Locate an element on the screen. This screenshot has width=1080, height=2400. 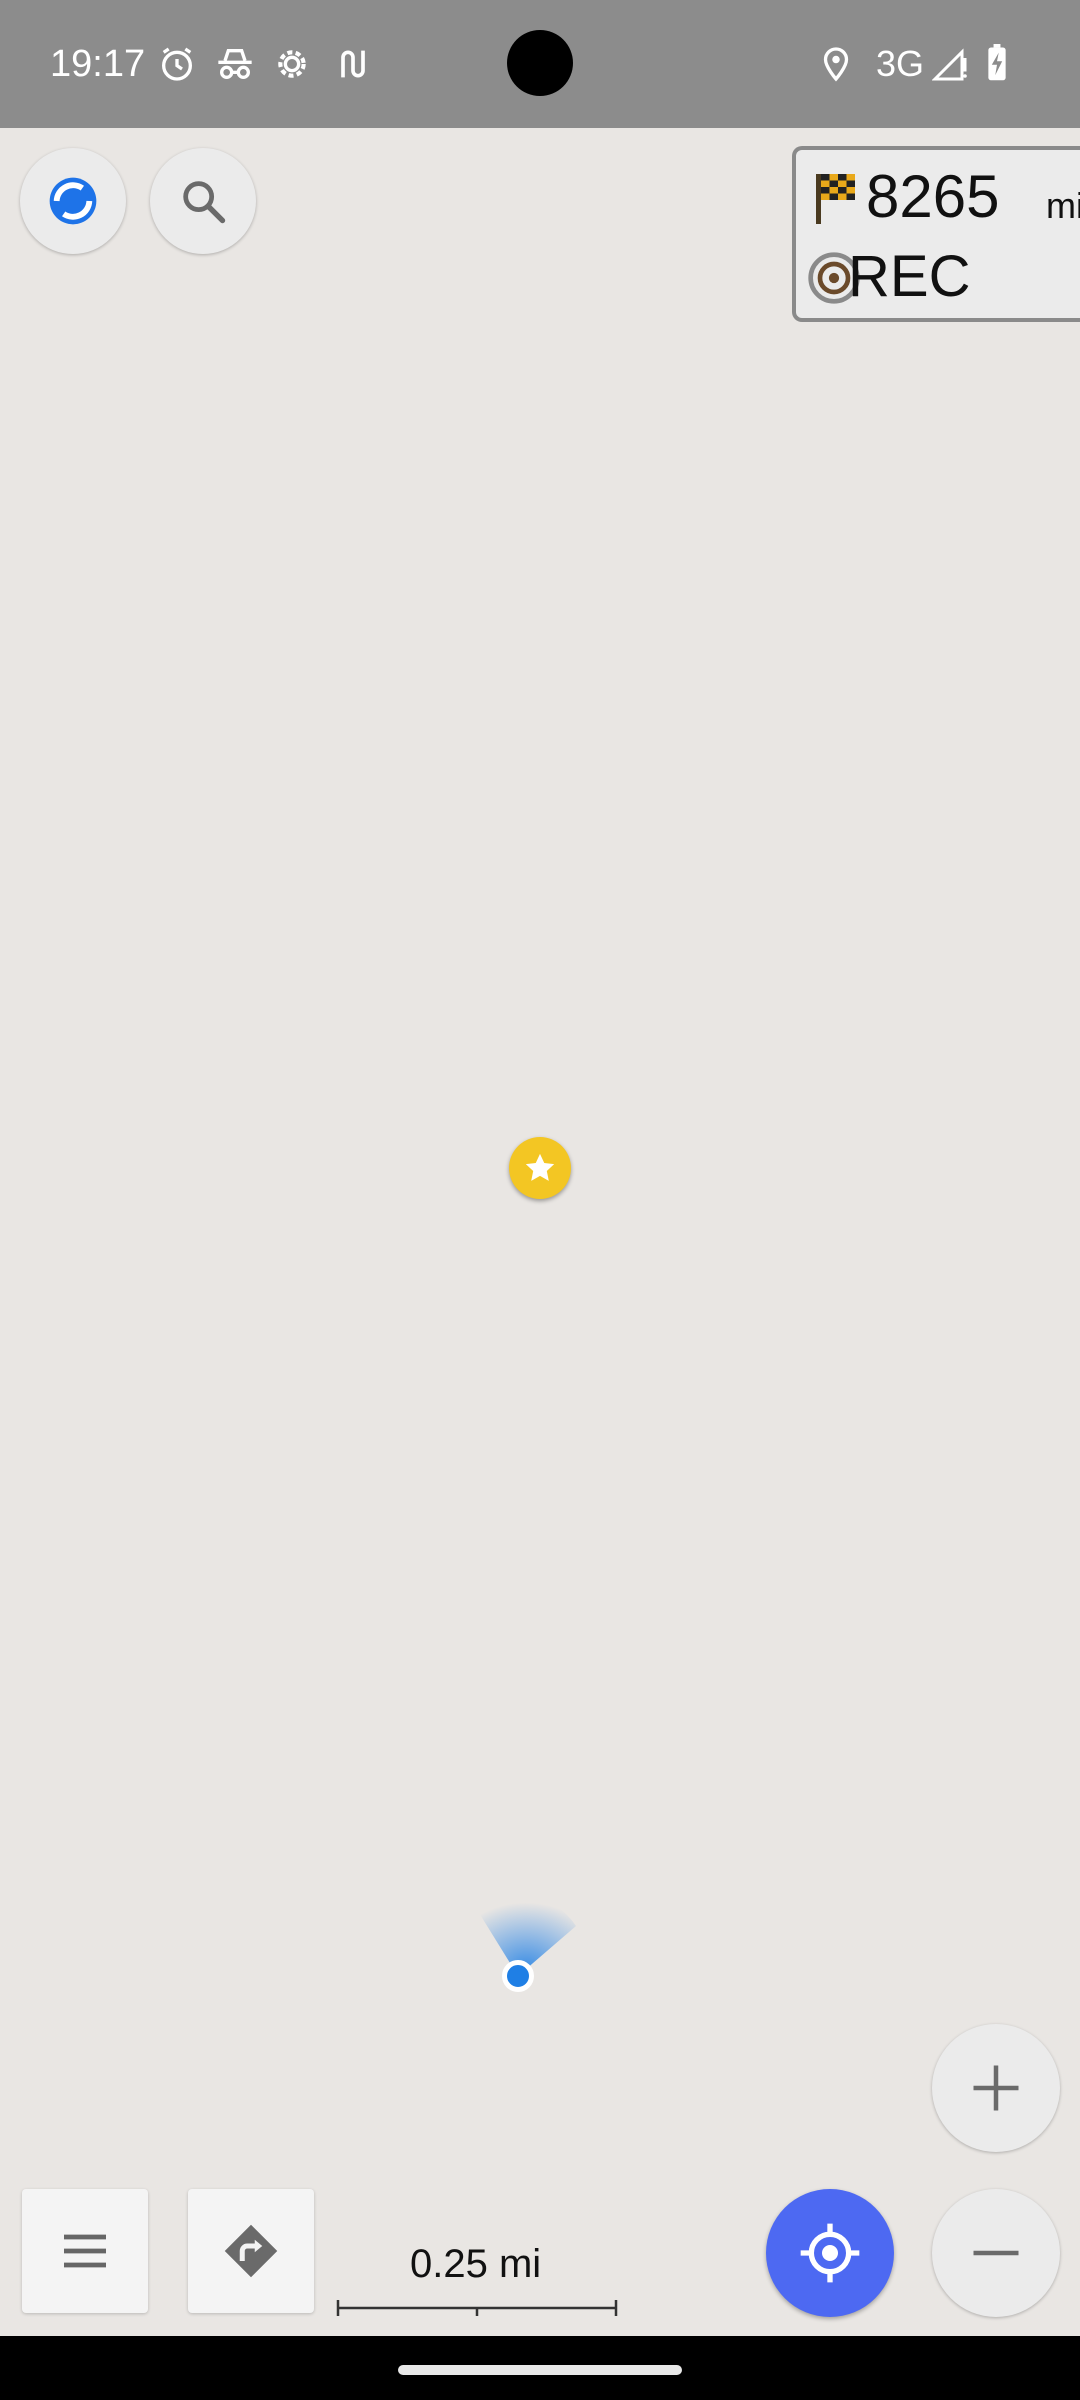
home-gesture-handle is located at coordinates (540, 2370).